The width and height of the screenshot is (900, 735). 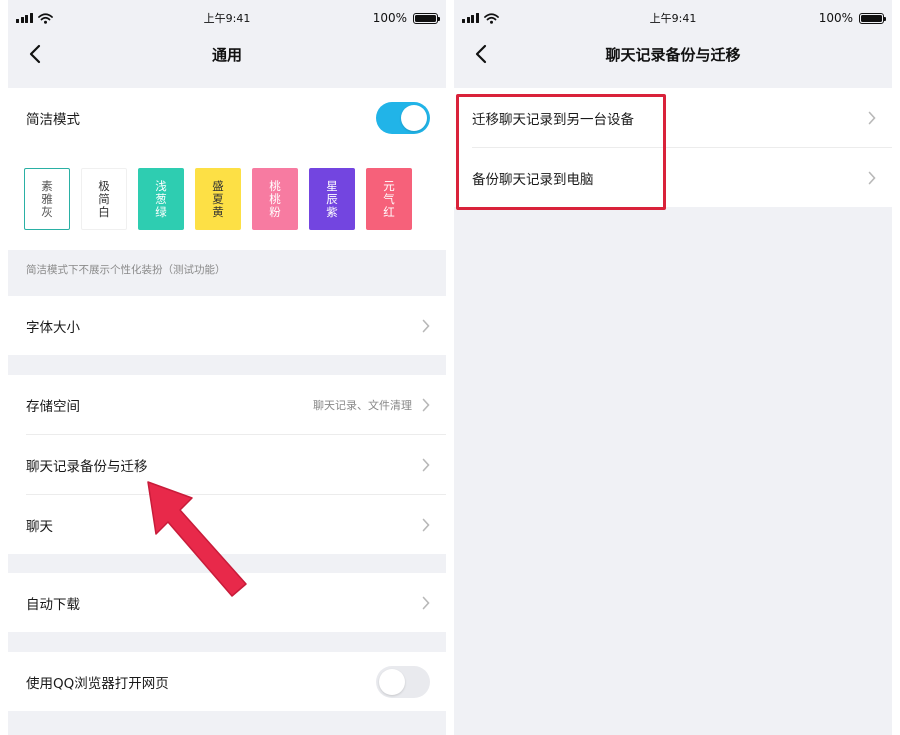 What do you see at coordinates (53, 406) in the screenshot?
I see `storage-label: 存储空间` at bounding box center [53, 406].